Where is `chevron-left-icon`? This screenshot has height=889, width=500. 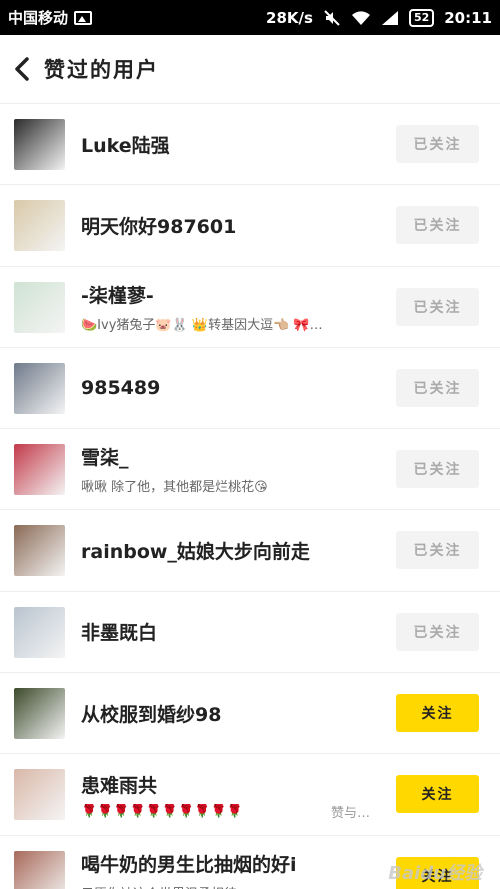
chevron-left-icon is located at coordinates (22, 69).